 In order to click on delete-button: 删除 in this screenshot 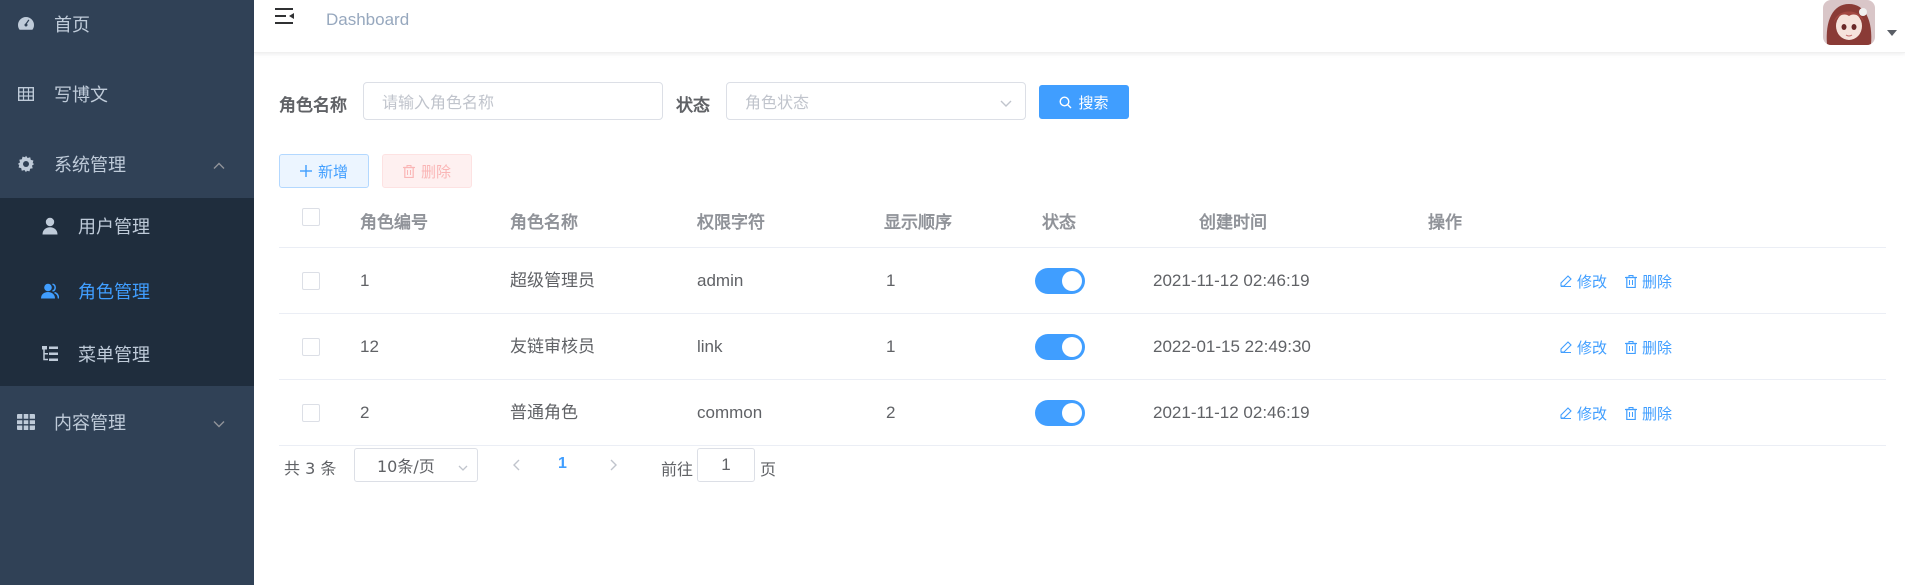, I will do `click(427, 171)`.